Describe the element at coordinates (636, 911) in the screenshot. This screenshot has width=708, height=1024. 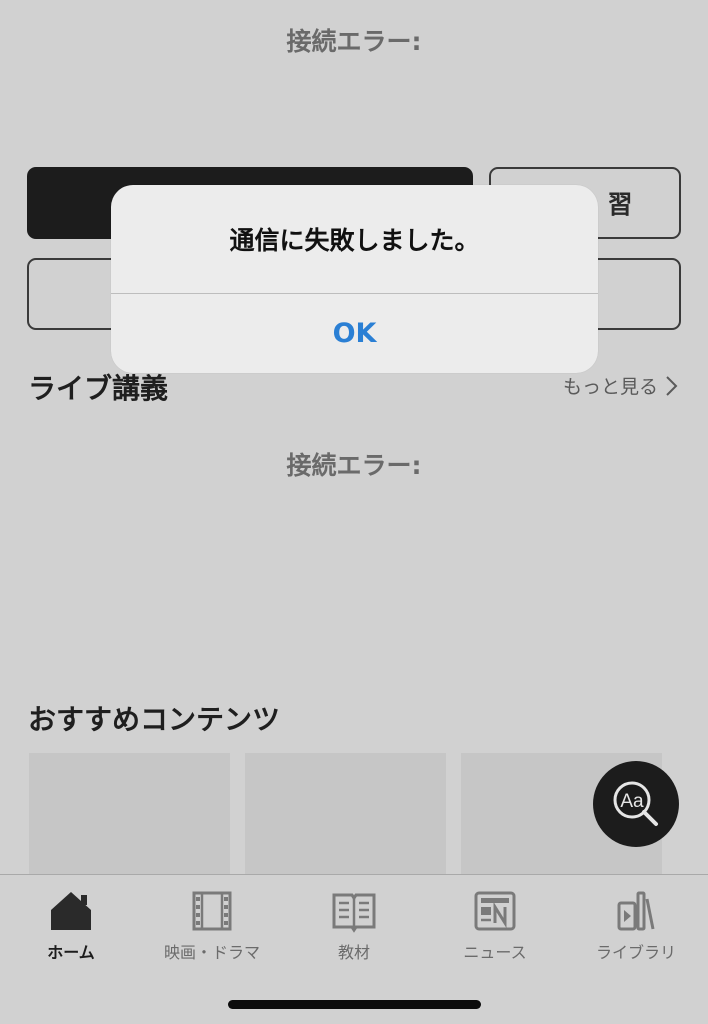
I see `library-icon` at that location.